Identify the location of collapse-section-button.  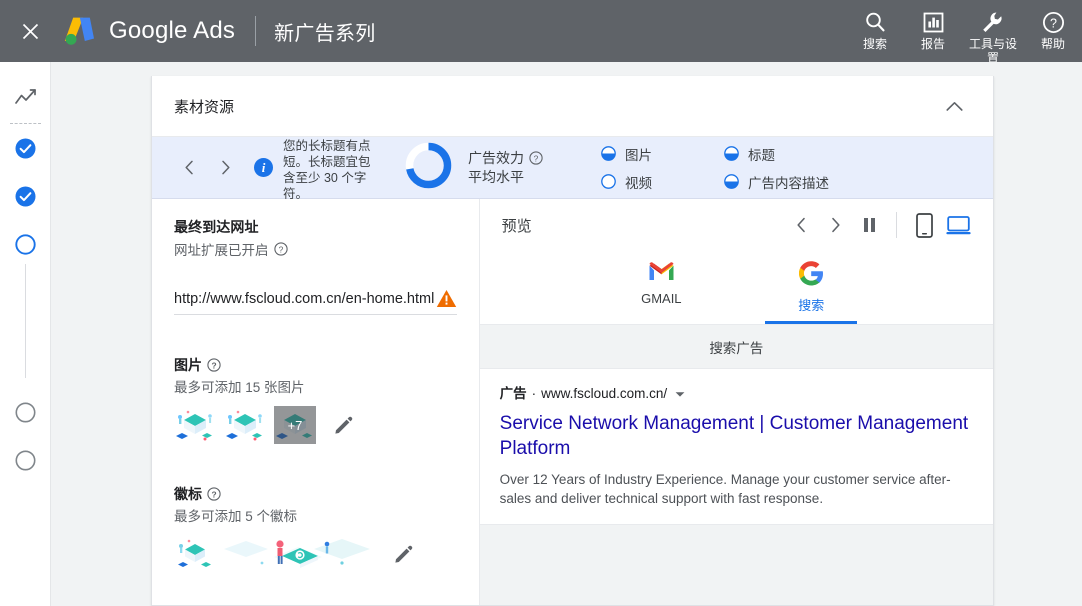
(954, 106).